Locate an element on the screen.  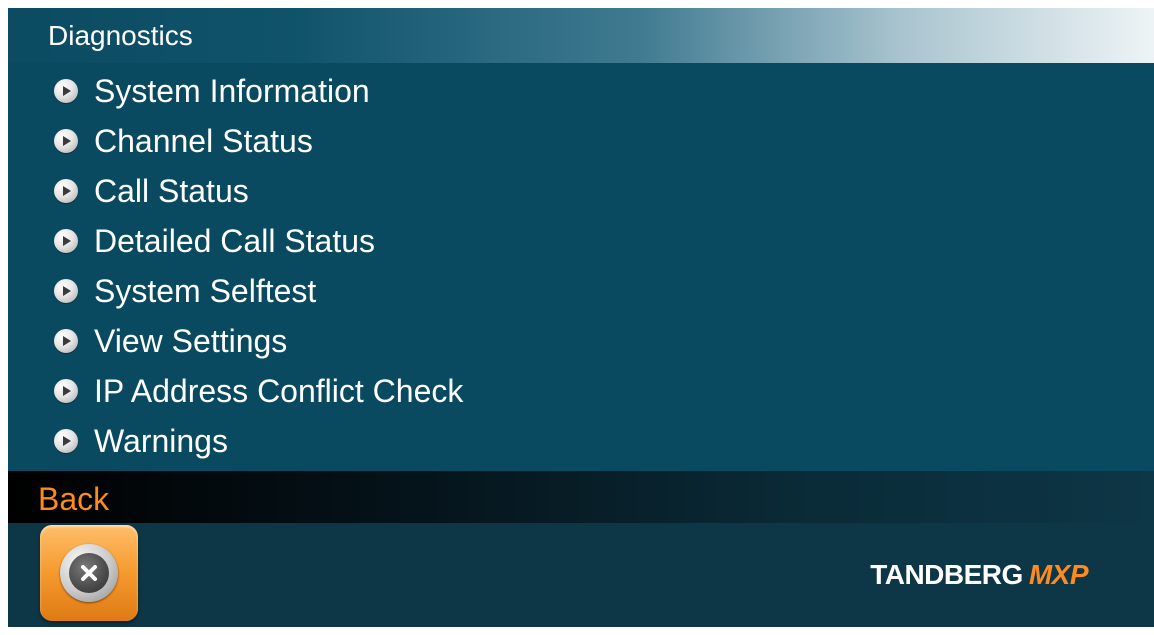
close-button is located at coordinates (89, 573).